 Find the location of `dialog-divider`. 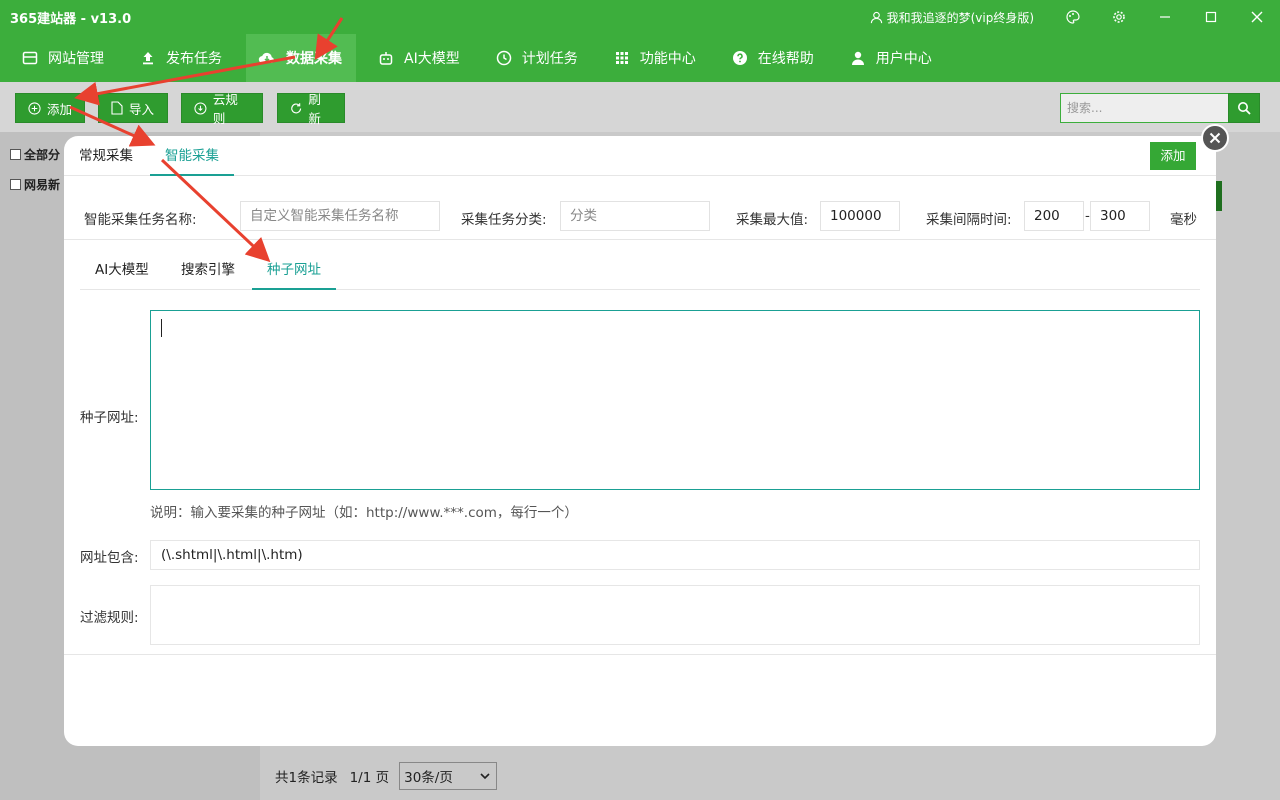

dialog-divider is located at coordinates (640, 654).